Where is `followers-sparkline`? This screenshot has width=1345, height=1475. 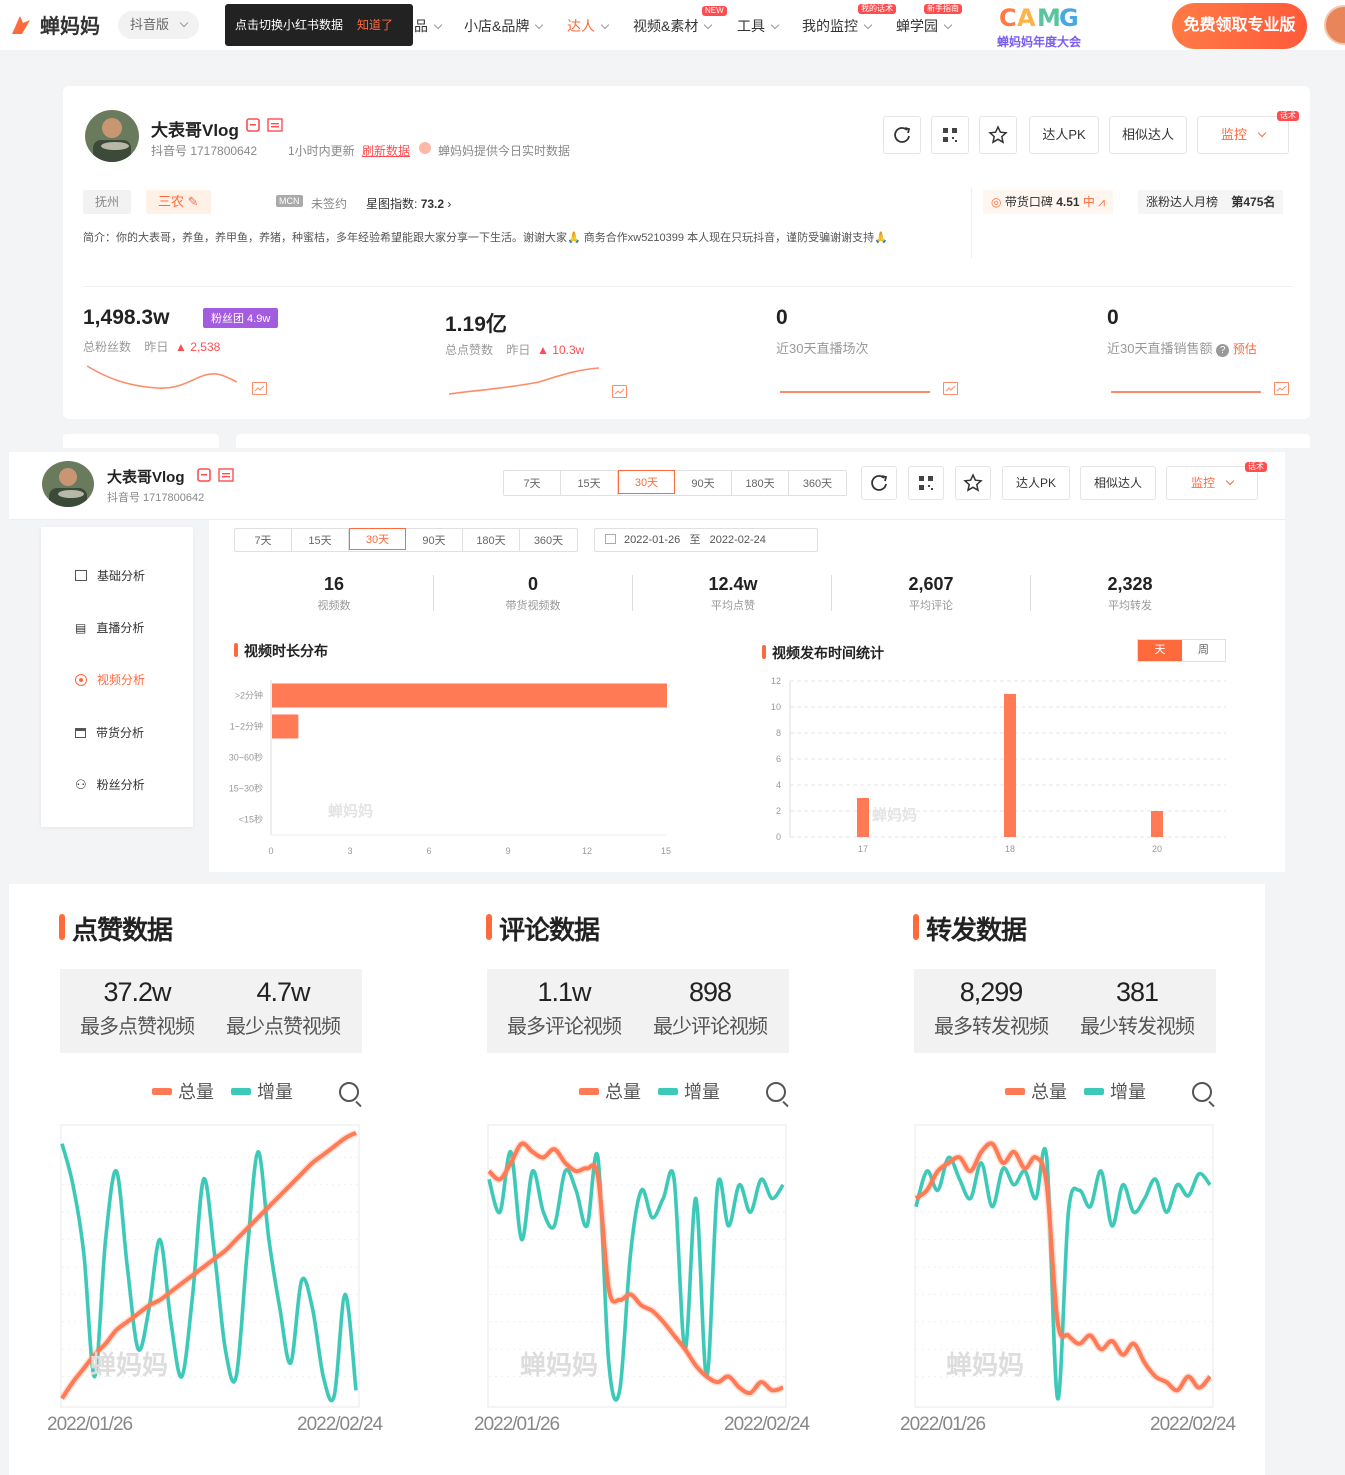 followers-sparkline is located at coordinates (162, 377).